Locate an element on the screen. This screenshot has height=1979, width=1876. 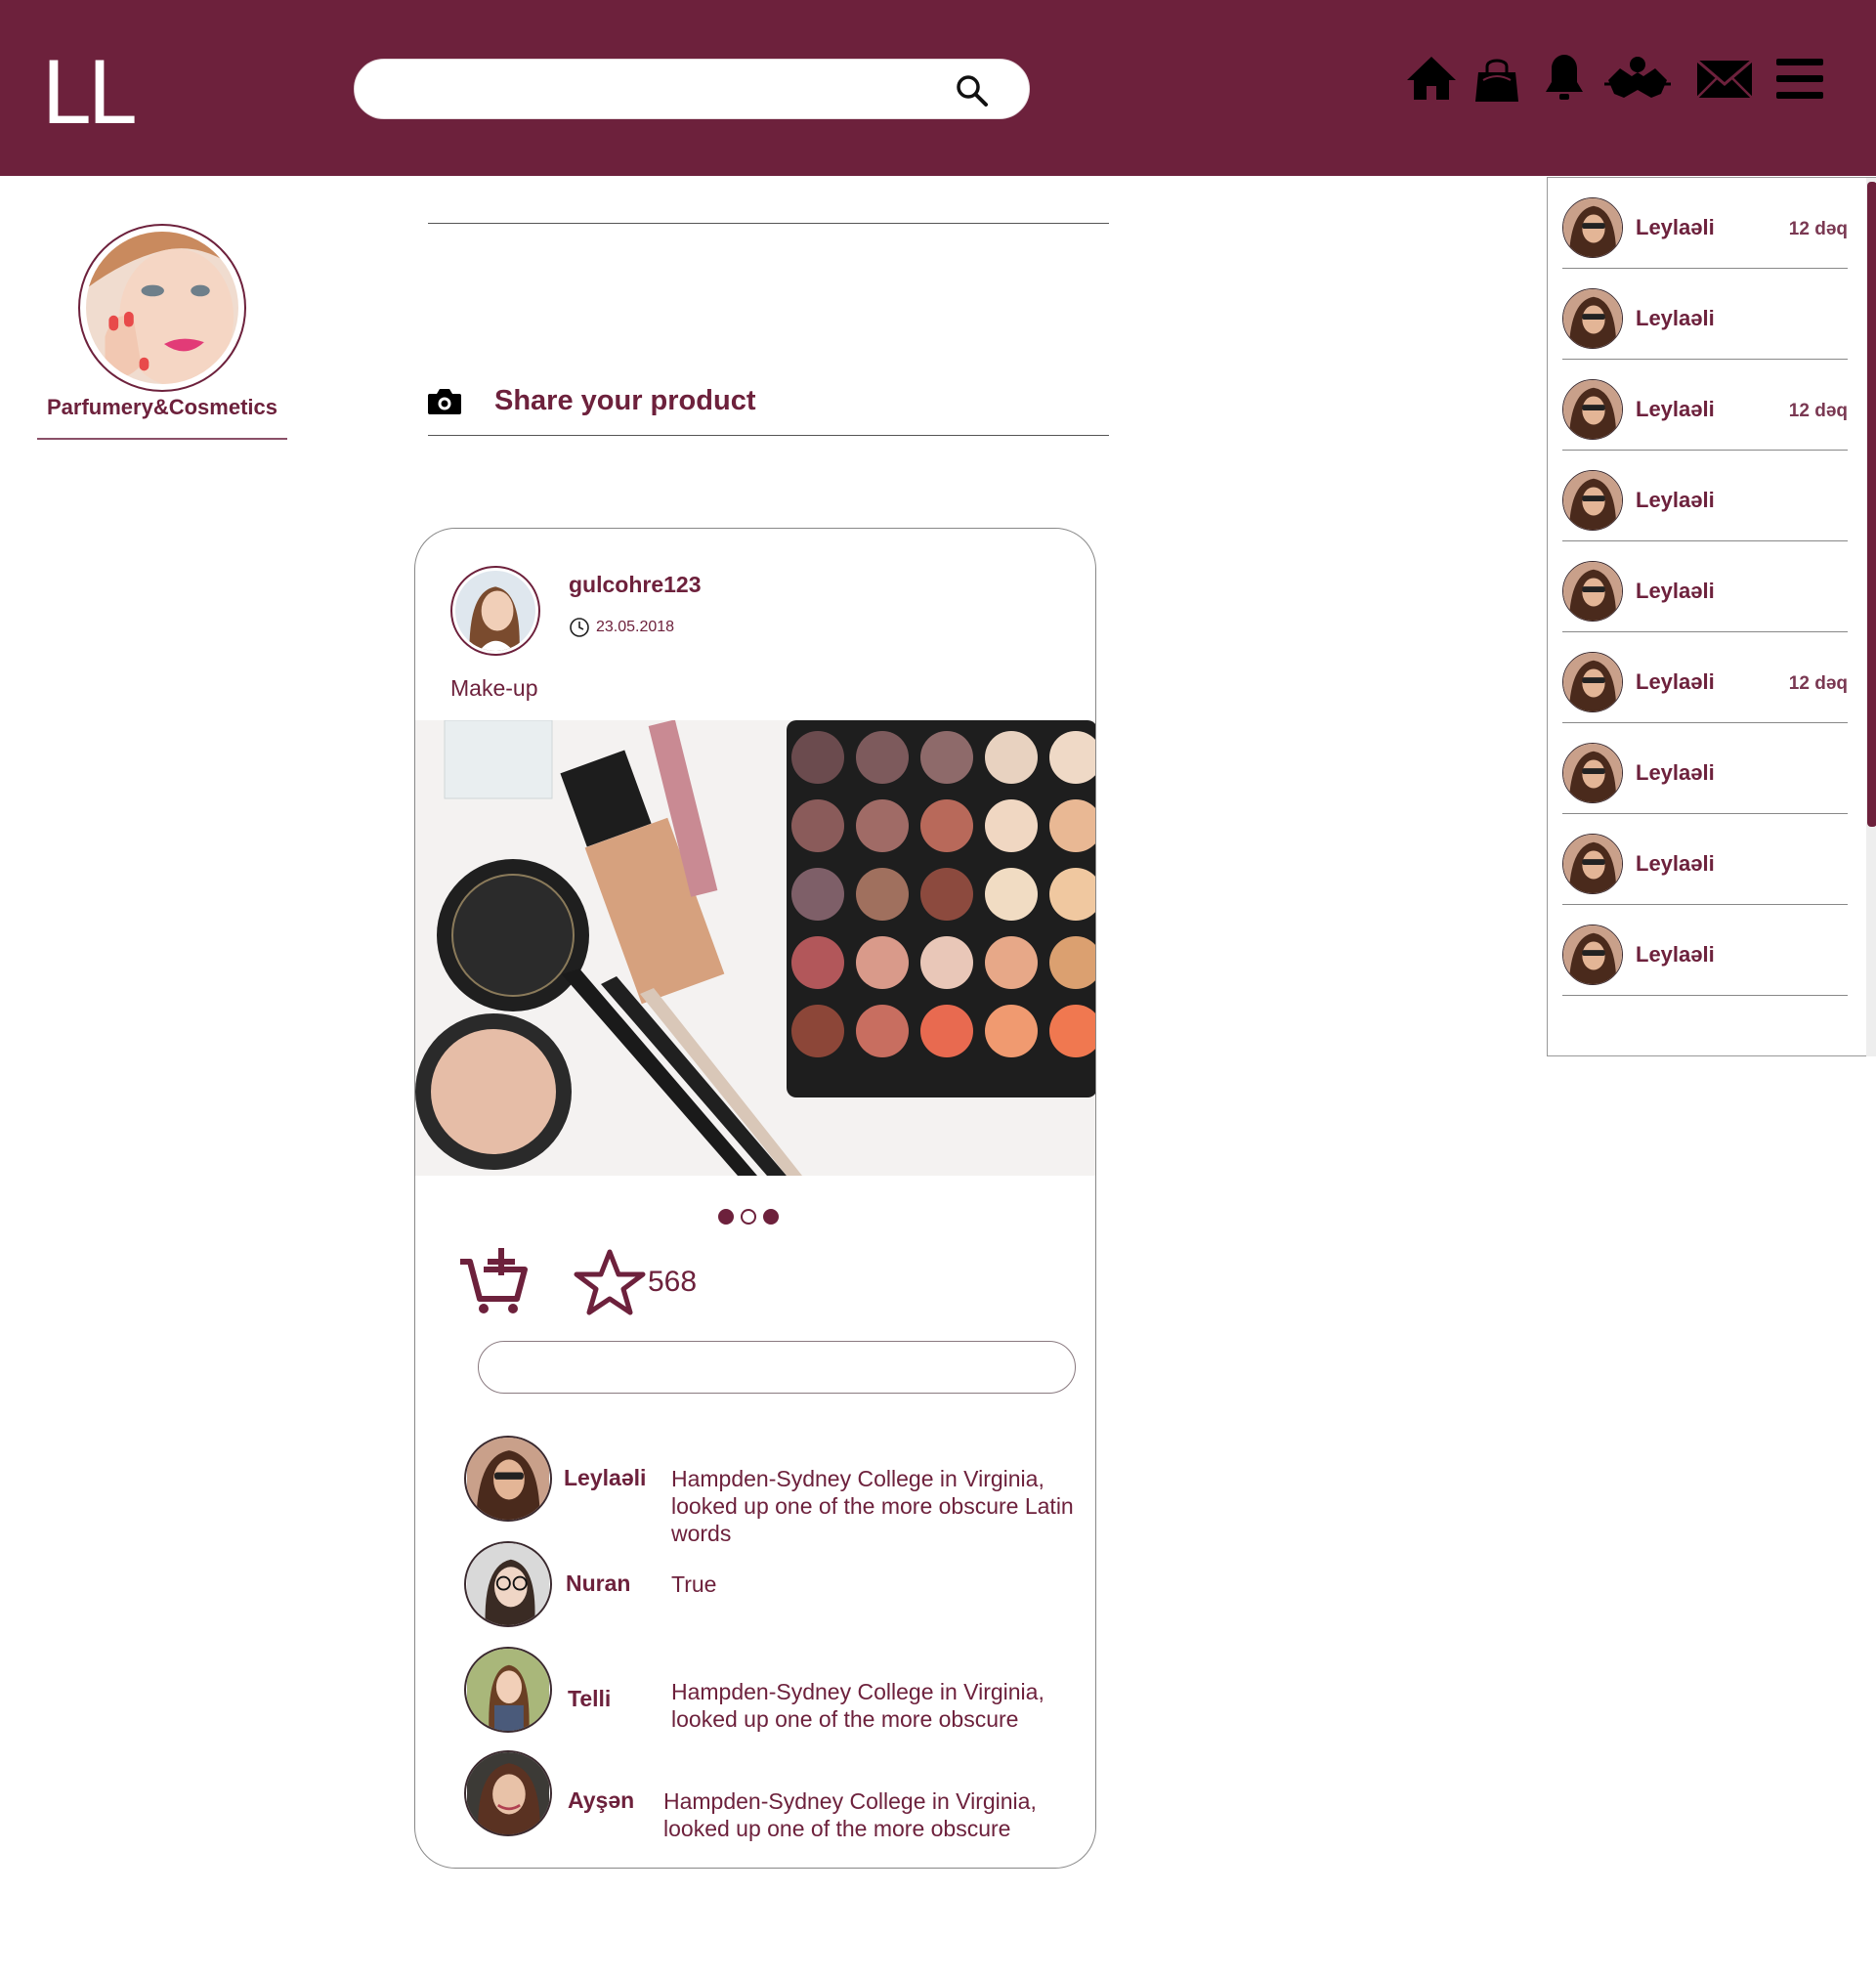
post-date-row: 23.05.2018 is located at coordinates (621, 627).